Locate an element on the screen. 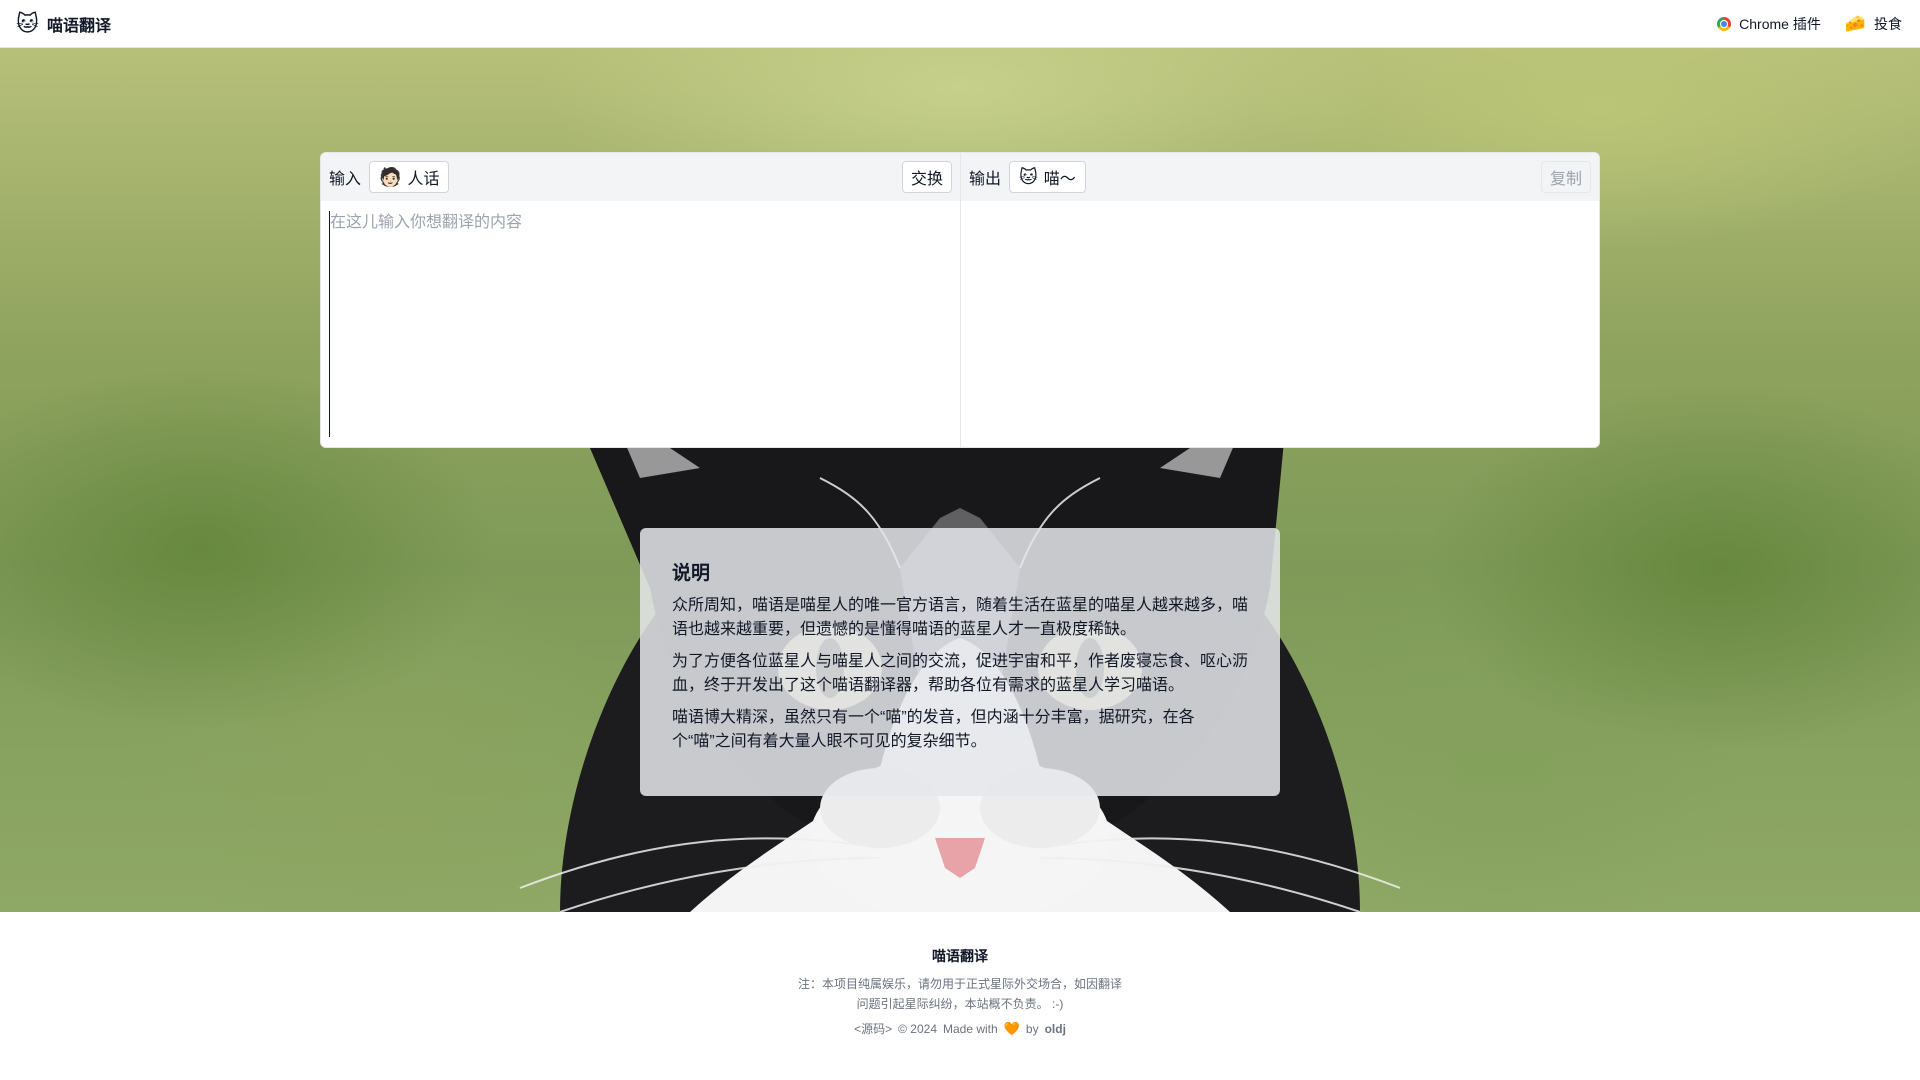 This screenshot has height=1080, width=1920. copyright-text: © 2024 is located at coordinates (917, 1028).